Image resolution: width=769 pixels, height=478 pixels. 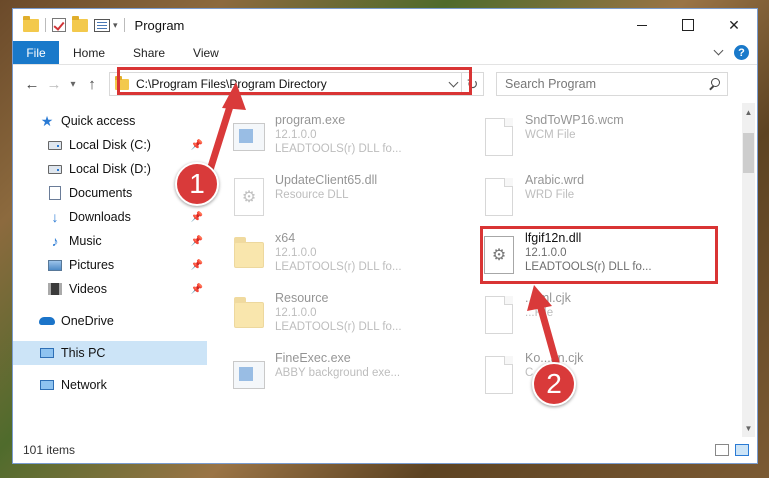 I want to click on recent-locations-chevron-icon: ▾, so click(x=73, y=84).